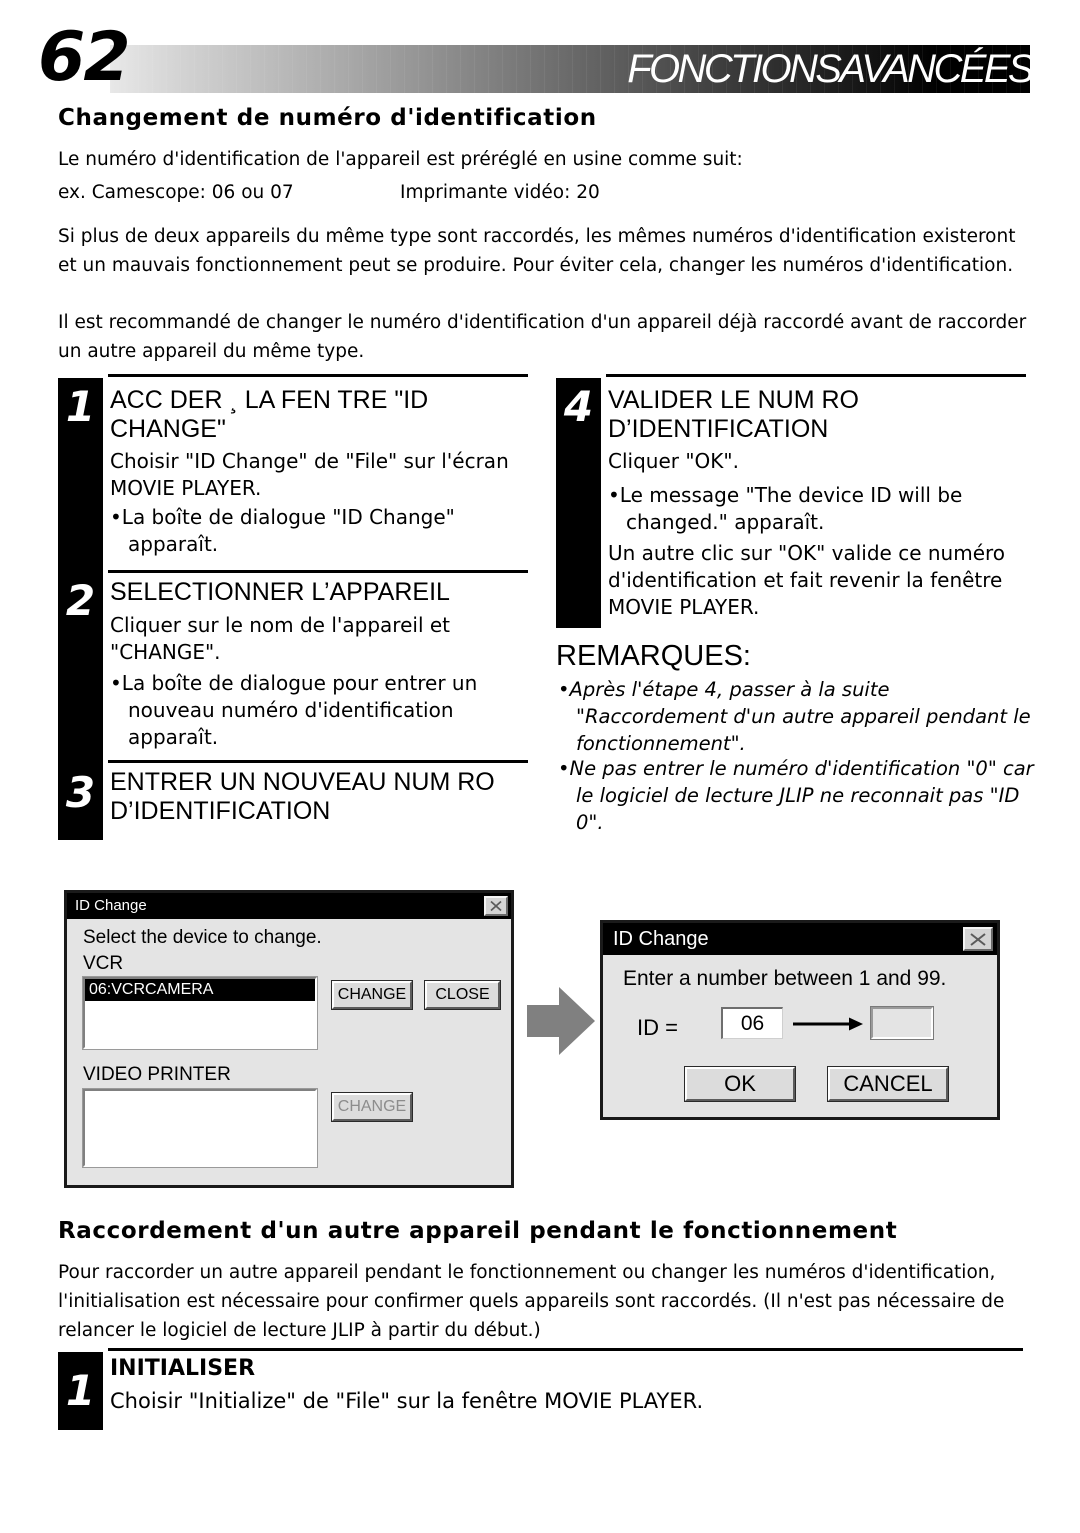 Image resolution: width=1080 pixels, height=1533 pixels. Describe the element at coordinates (828, 1026) in the screenshot. I see `right-arrow-icon` at that location.